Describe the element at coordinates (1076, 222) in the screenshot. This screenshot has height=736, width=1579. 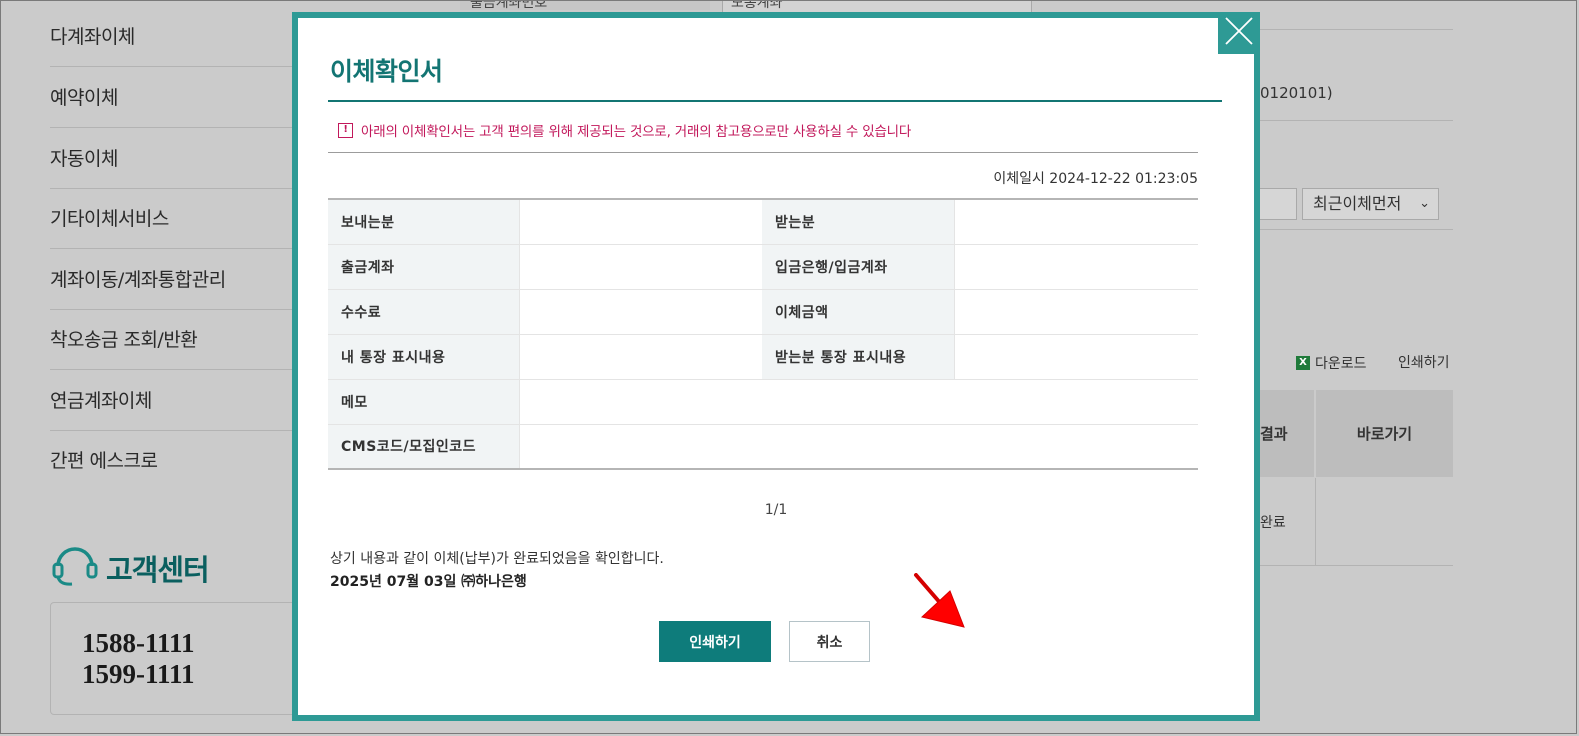
I see `receiver-value` at that location.